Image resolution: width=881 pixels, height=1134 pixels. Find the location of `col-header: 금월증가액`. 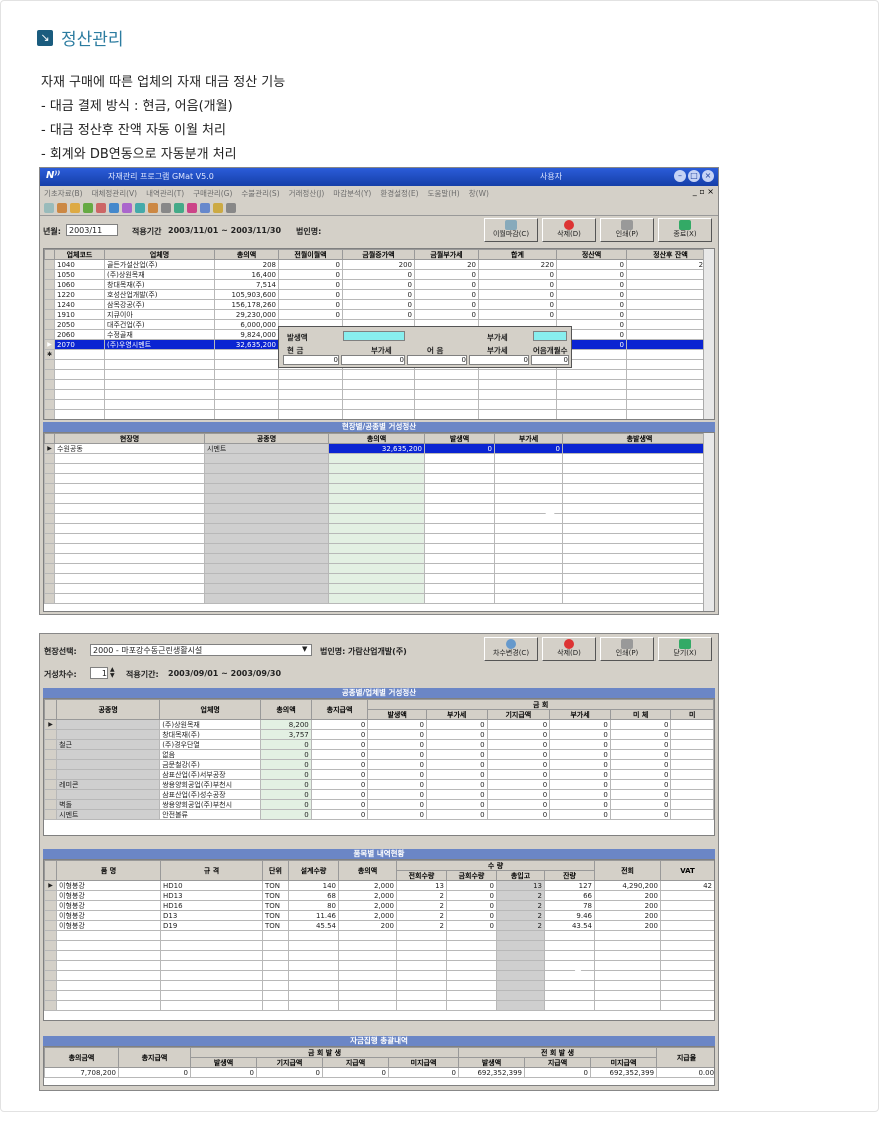

col-header: 금월증가액 is located at coordinates (378, 254).